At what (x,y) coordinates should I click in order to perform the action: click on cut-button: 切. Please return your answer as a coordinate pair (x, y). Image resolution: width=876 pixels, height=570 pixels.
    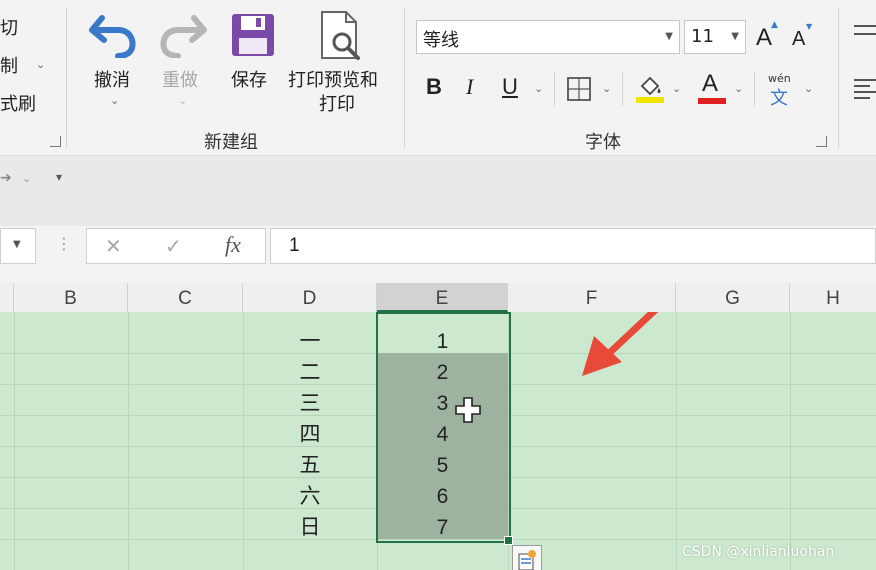
    Looking at the image, I should click on (9, 27).